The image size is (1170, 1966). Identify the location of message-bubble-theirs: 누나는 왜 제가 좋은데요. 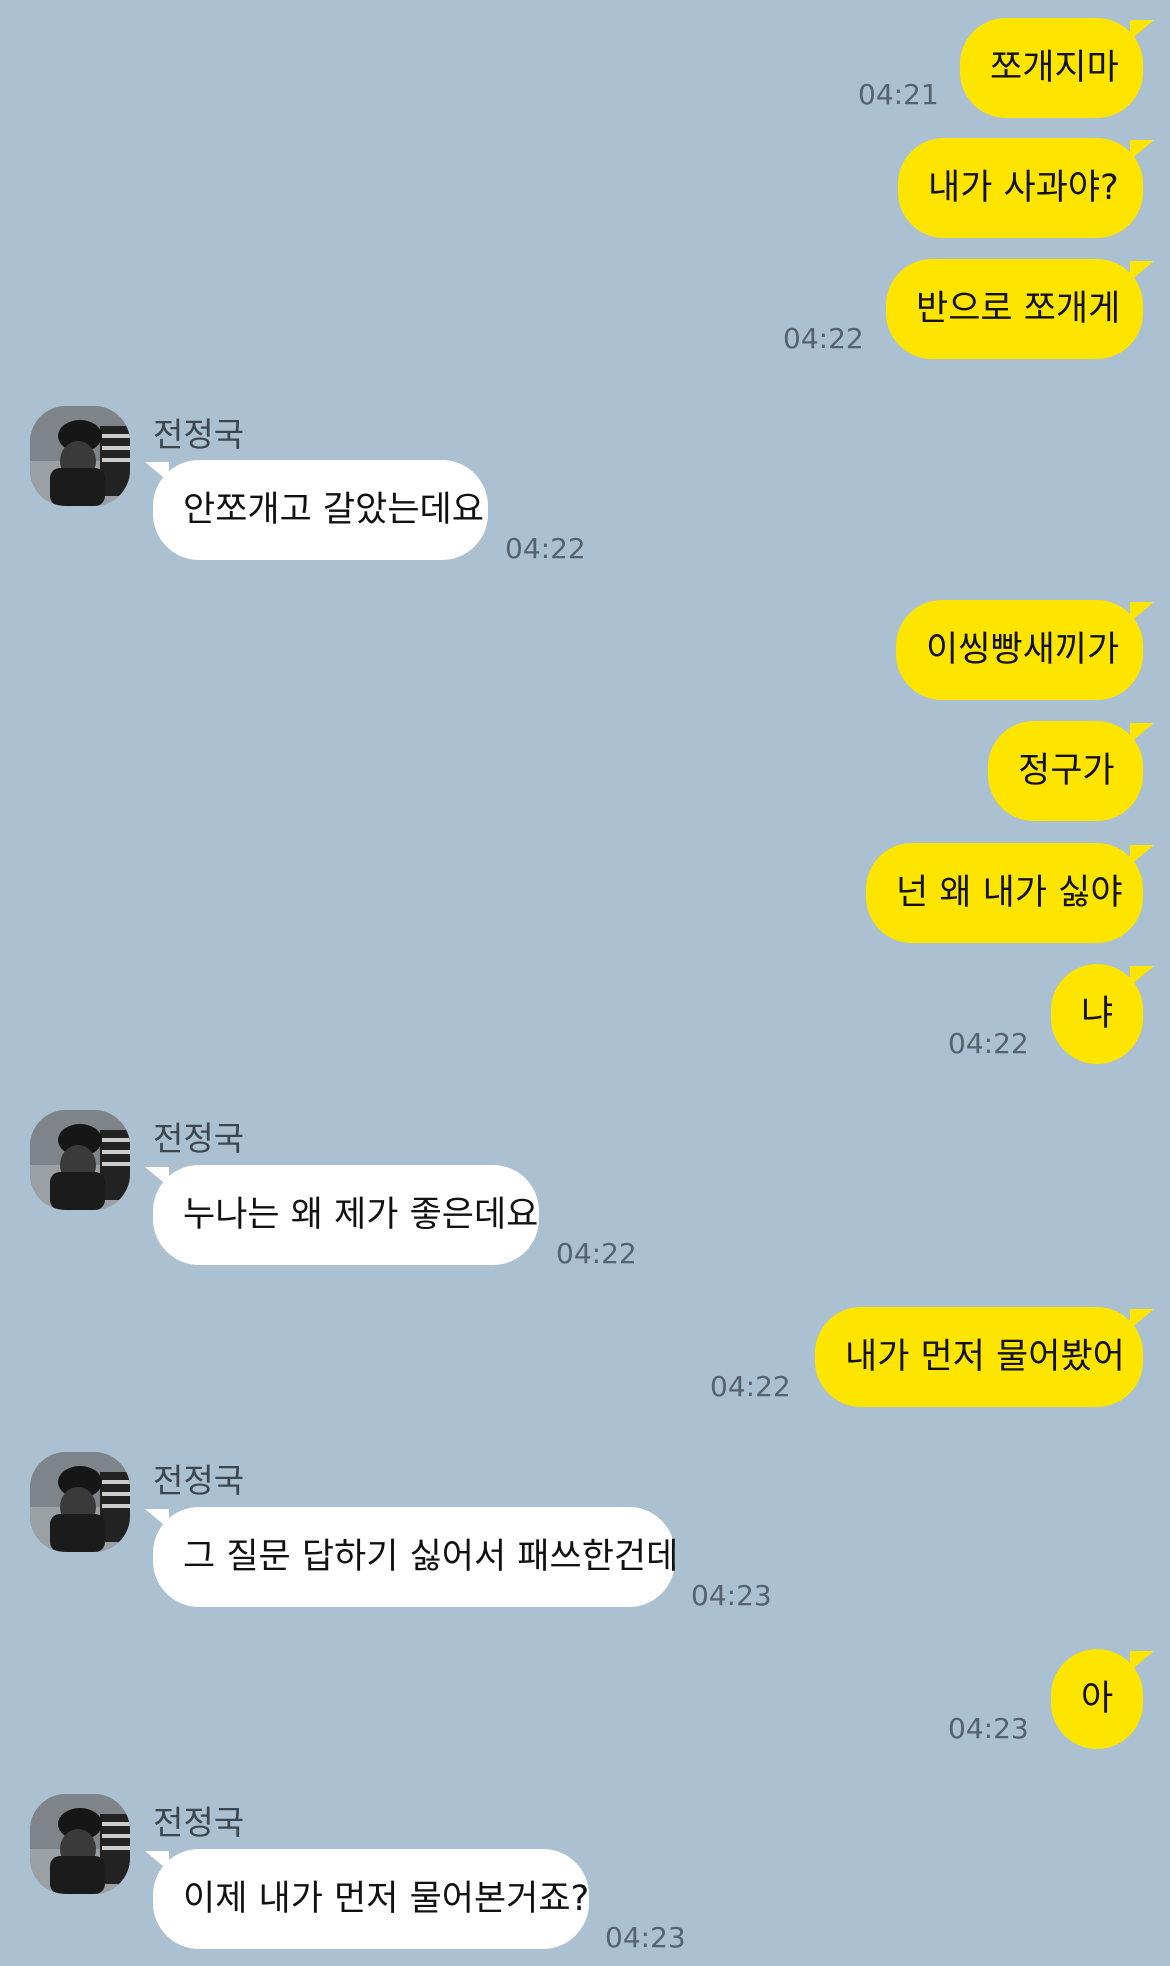
(346, 1215).